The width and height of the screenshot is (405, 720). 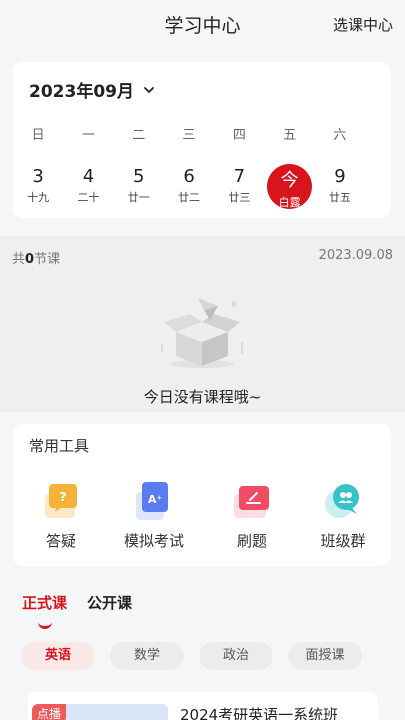 What do you see at coordinates (289, 180) in the screenshot?
I see `day-number: 今` at bounding box center [289, 180].